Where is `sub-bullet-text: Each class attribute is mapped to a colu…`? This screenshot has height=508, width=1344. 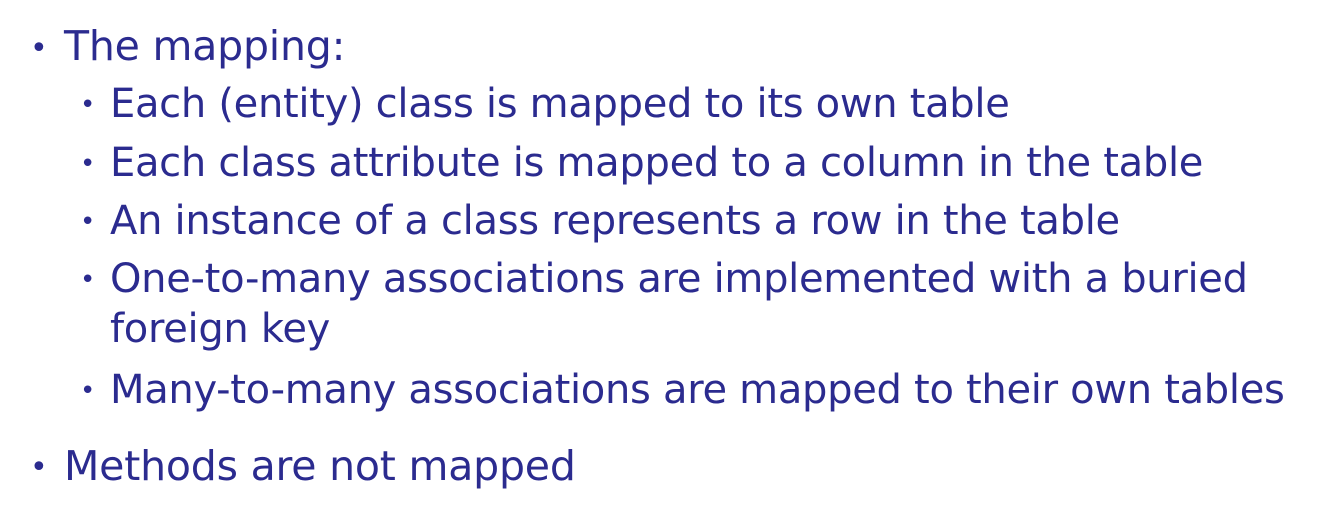
sub-bullet-text: Each class attribute is mapped to a colu… is located at coordinates (657, 163).